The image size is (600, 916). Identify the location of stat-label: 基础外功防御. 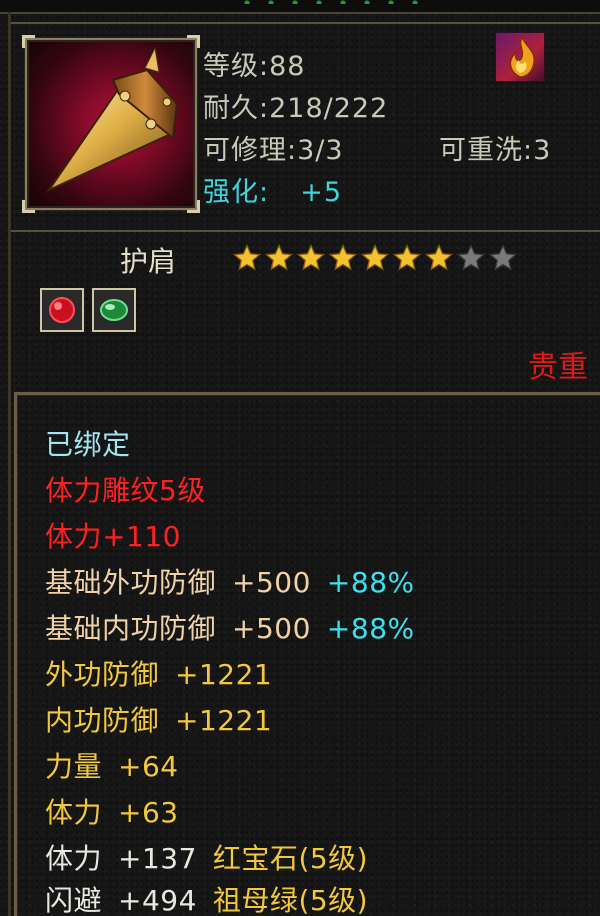
(131, 582).